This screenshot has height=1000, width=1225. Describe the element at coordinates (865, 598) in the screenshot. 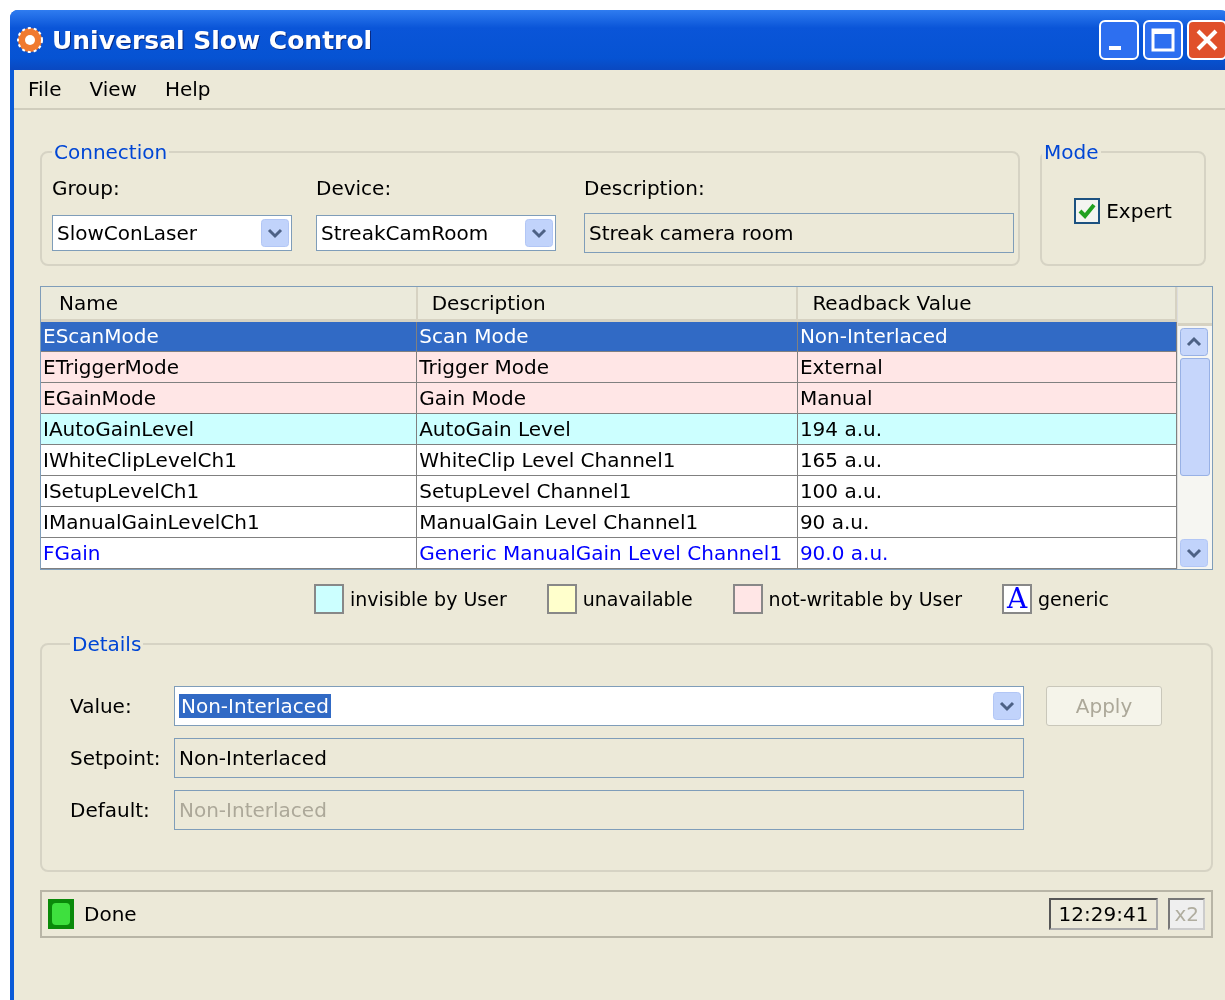

I see `legend-label: not-writable by User` at that location.